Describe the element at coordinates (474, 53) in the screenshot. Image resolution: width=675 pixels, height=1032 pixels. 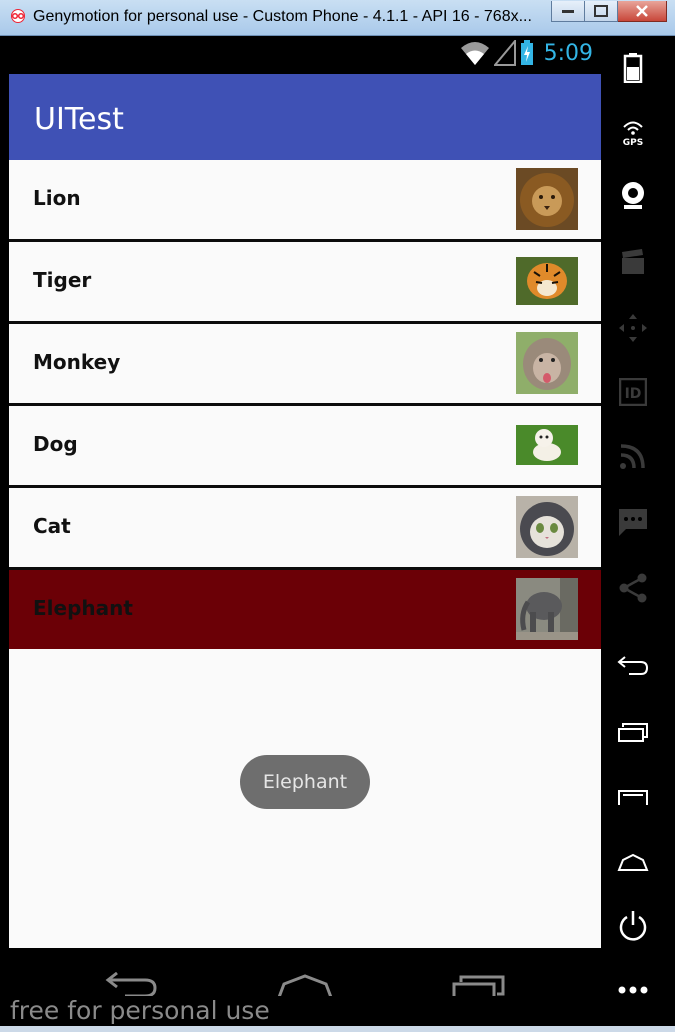
I see `wifi-icon` at that location.